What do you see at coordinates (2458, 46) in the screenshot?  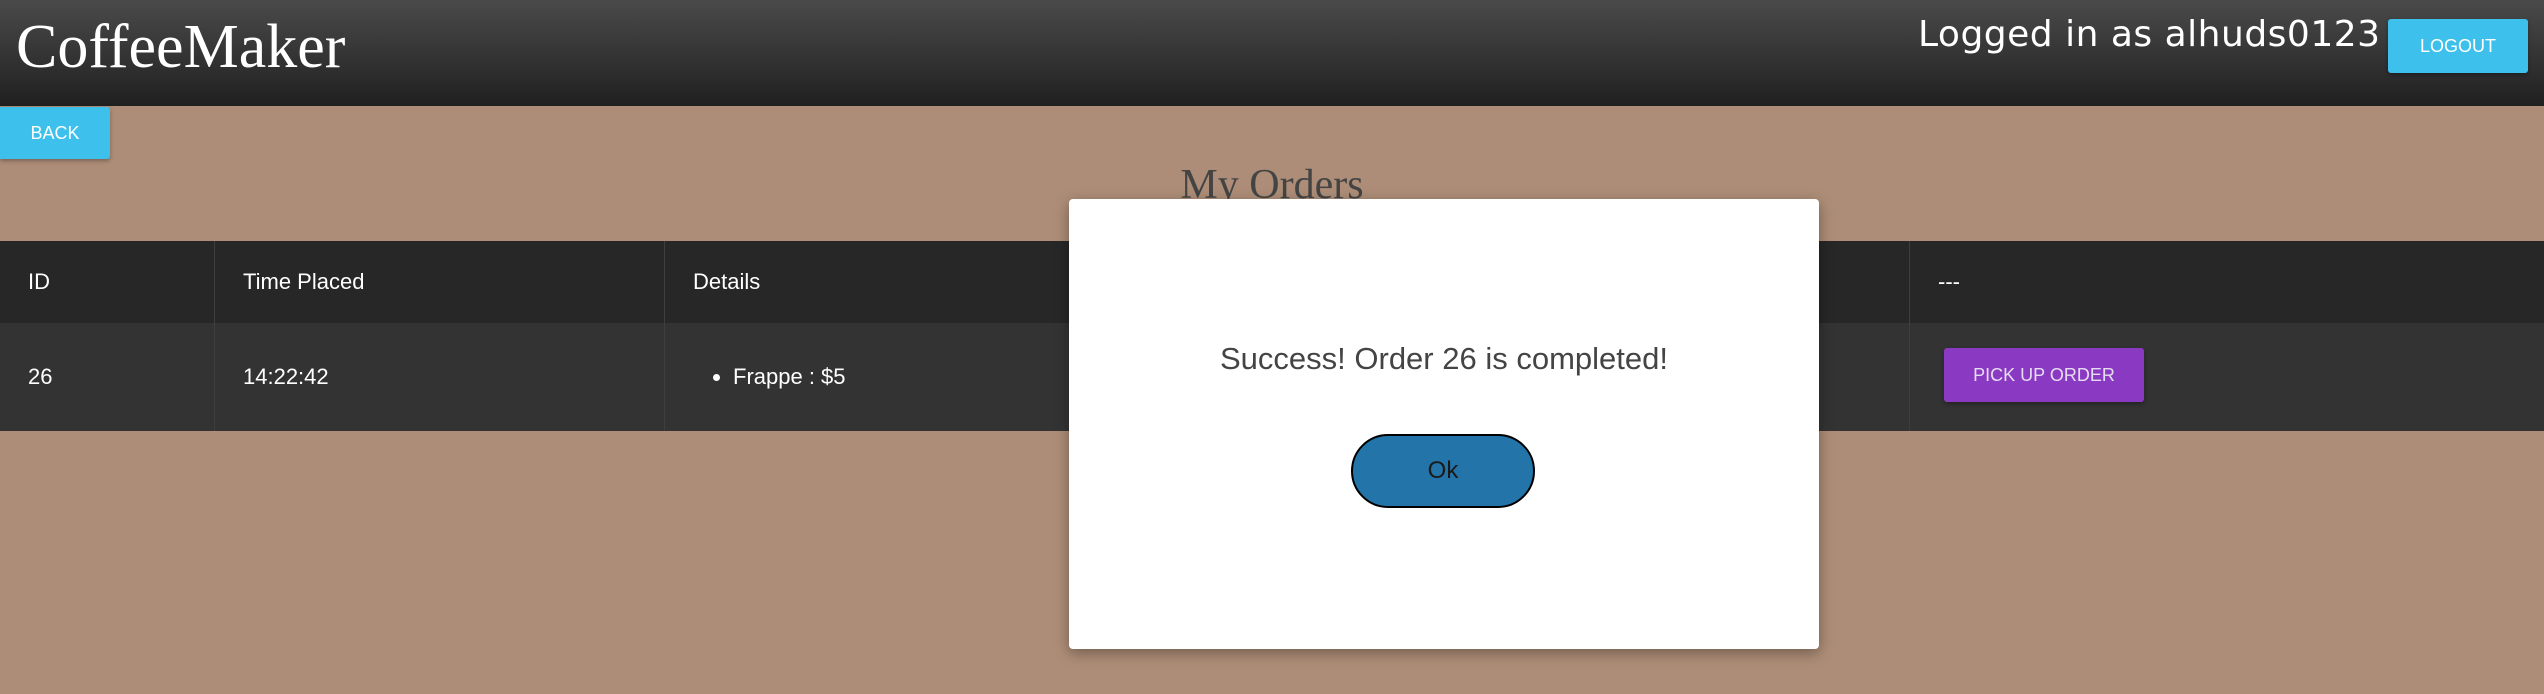 I see `logout-button: LOGOUT` at bounding box center [2458, 46].